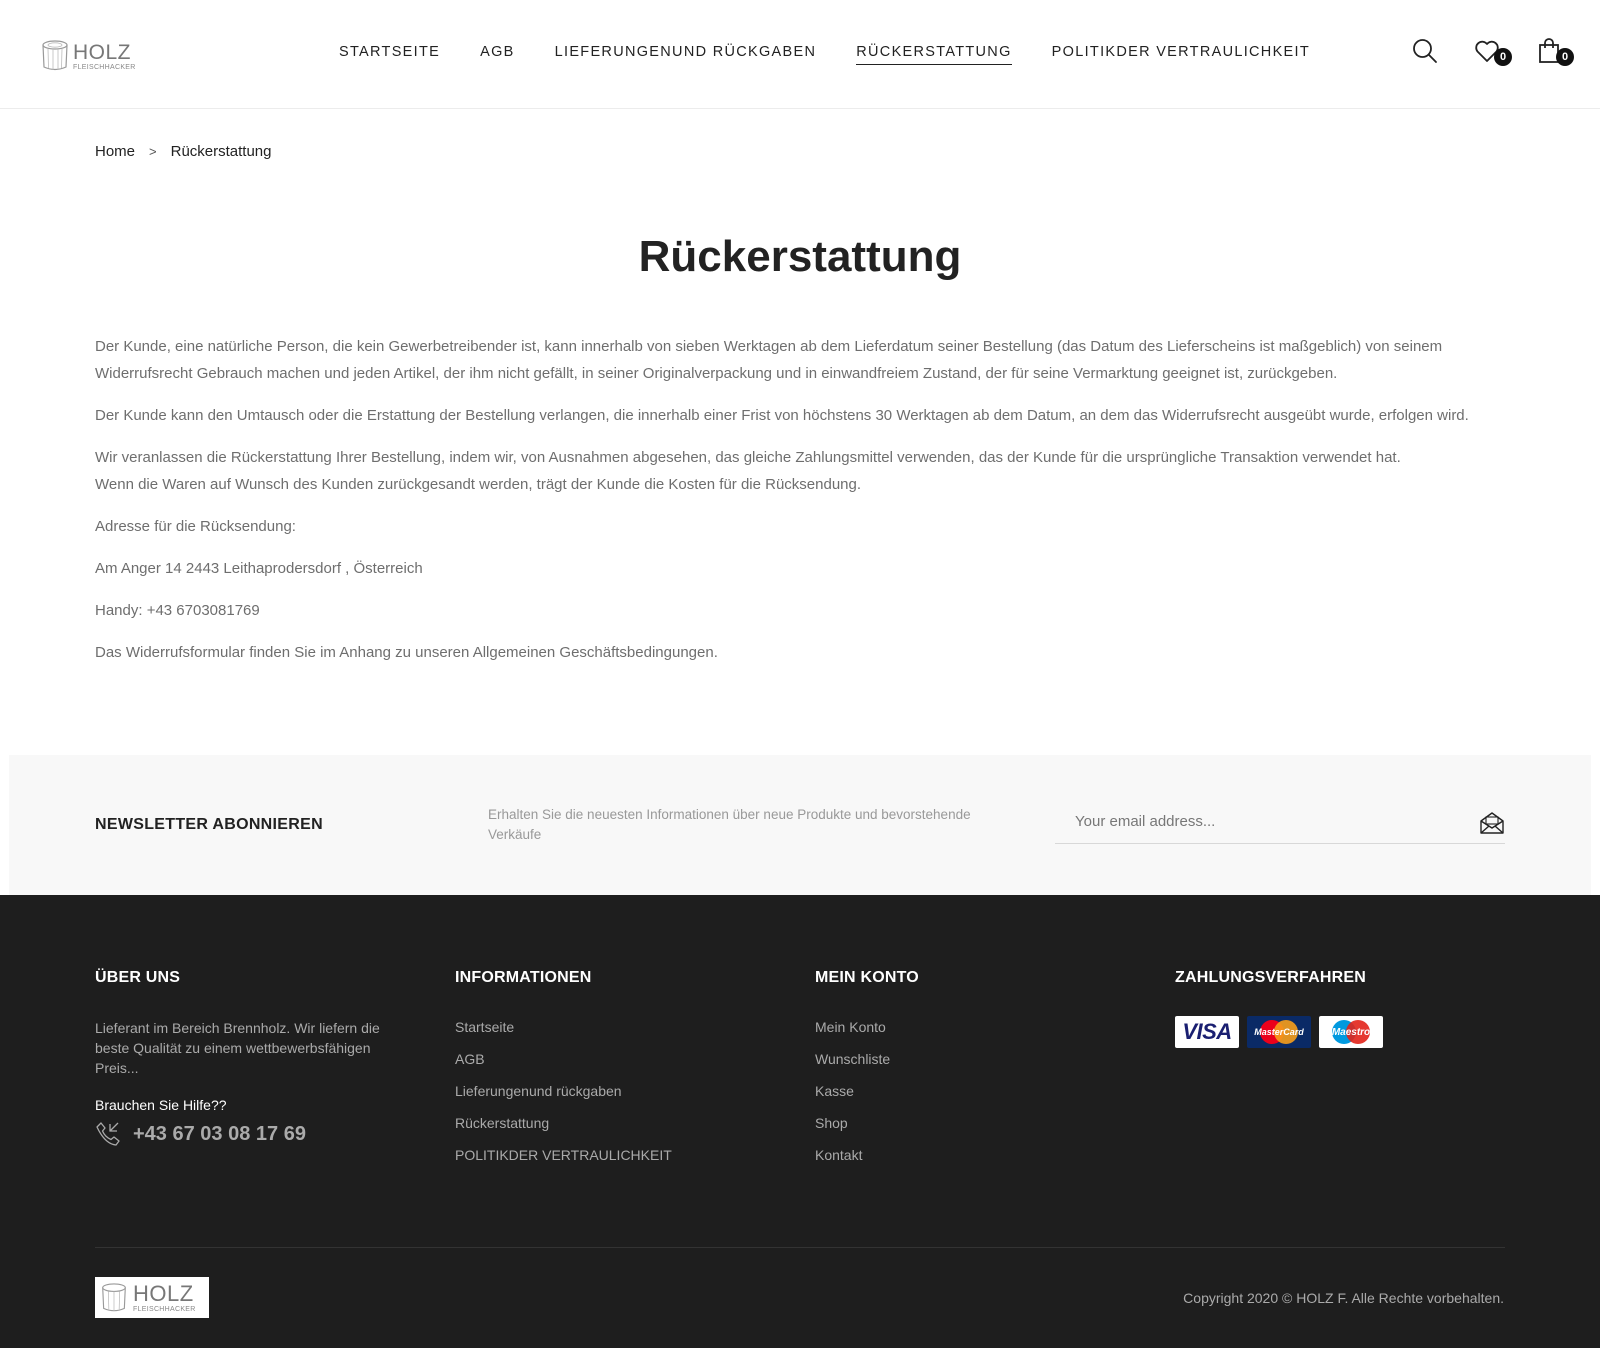  I want to click on header-actions: 0 0, so click(1476, 51).